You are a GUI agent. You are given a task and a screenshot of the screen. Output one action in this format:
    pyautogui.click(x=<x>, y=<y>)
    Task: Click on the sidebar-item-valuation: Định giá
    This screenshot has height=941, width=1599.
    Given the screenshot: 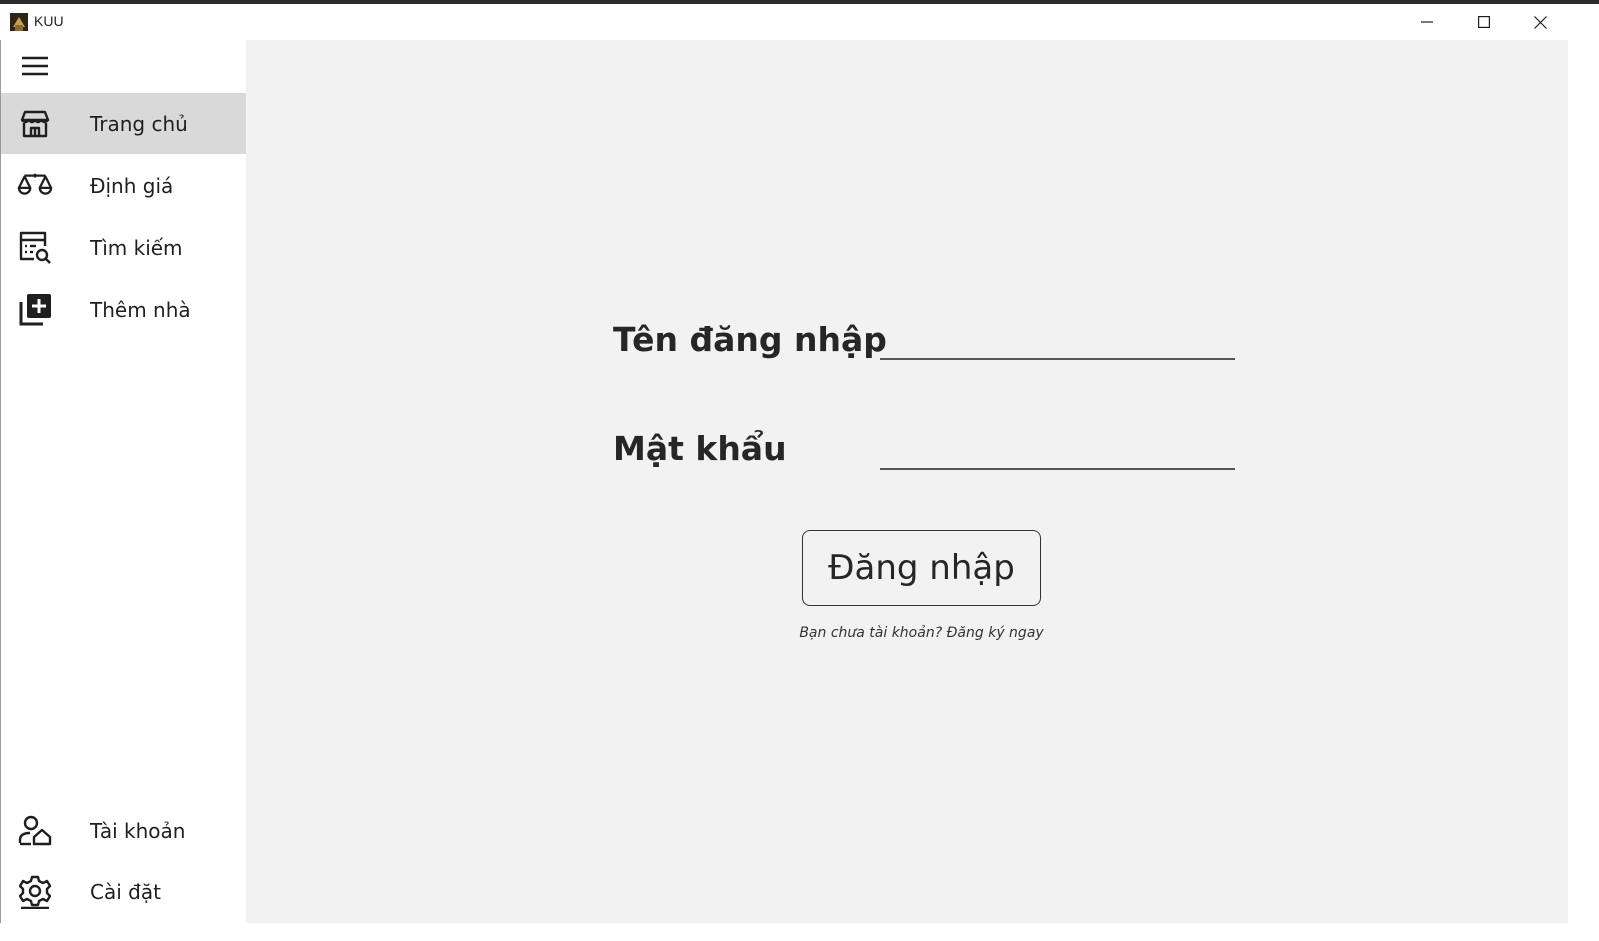 What is the action you would take?
    pyautogui.click(x=124, y=185)
    